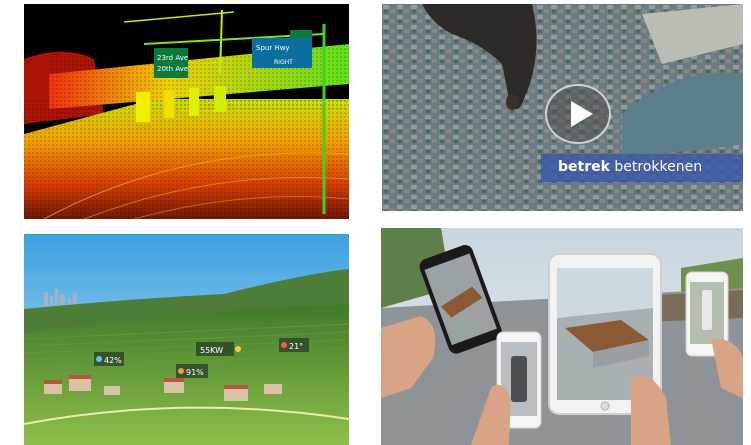 This screenshot has width=751, height=445. Describe the element at coordinates (238, 349) in the screenshot. I see `sun-icon` at that location.